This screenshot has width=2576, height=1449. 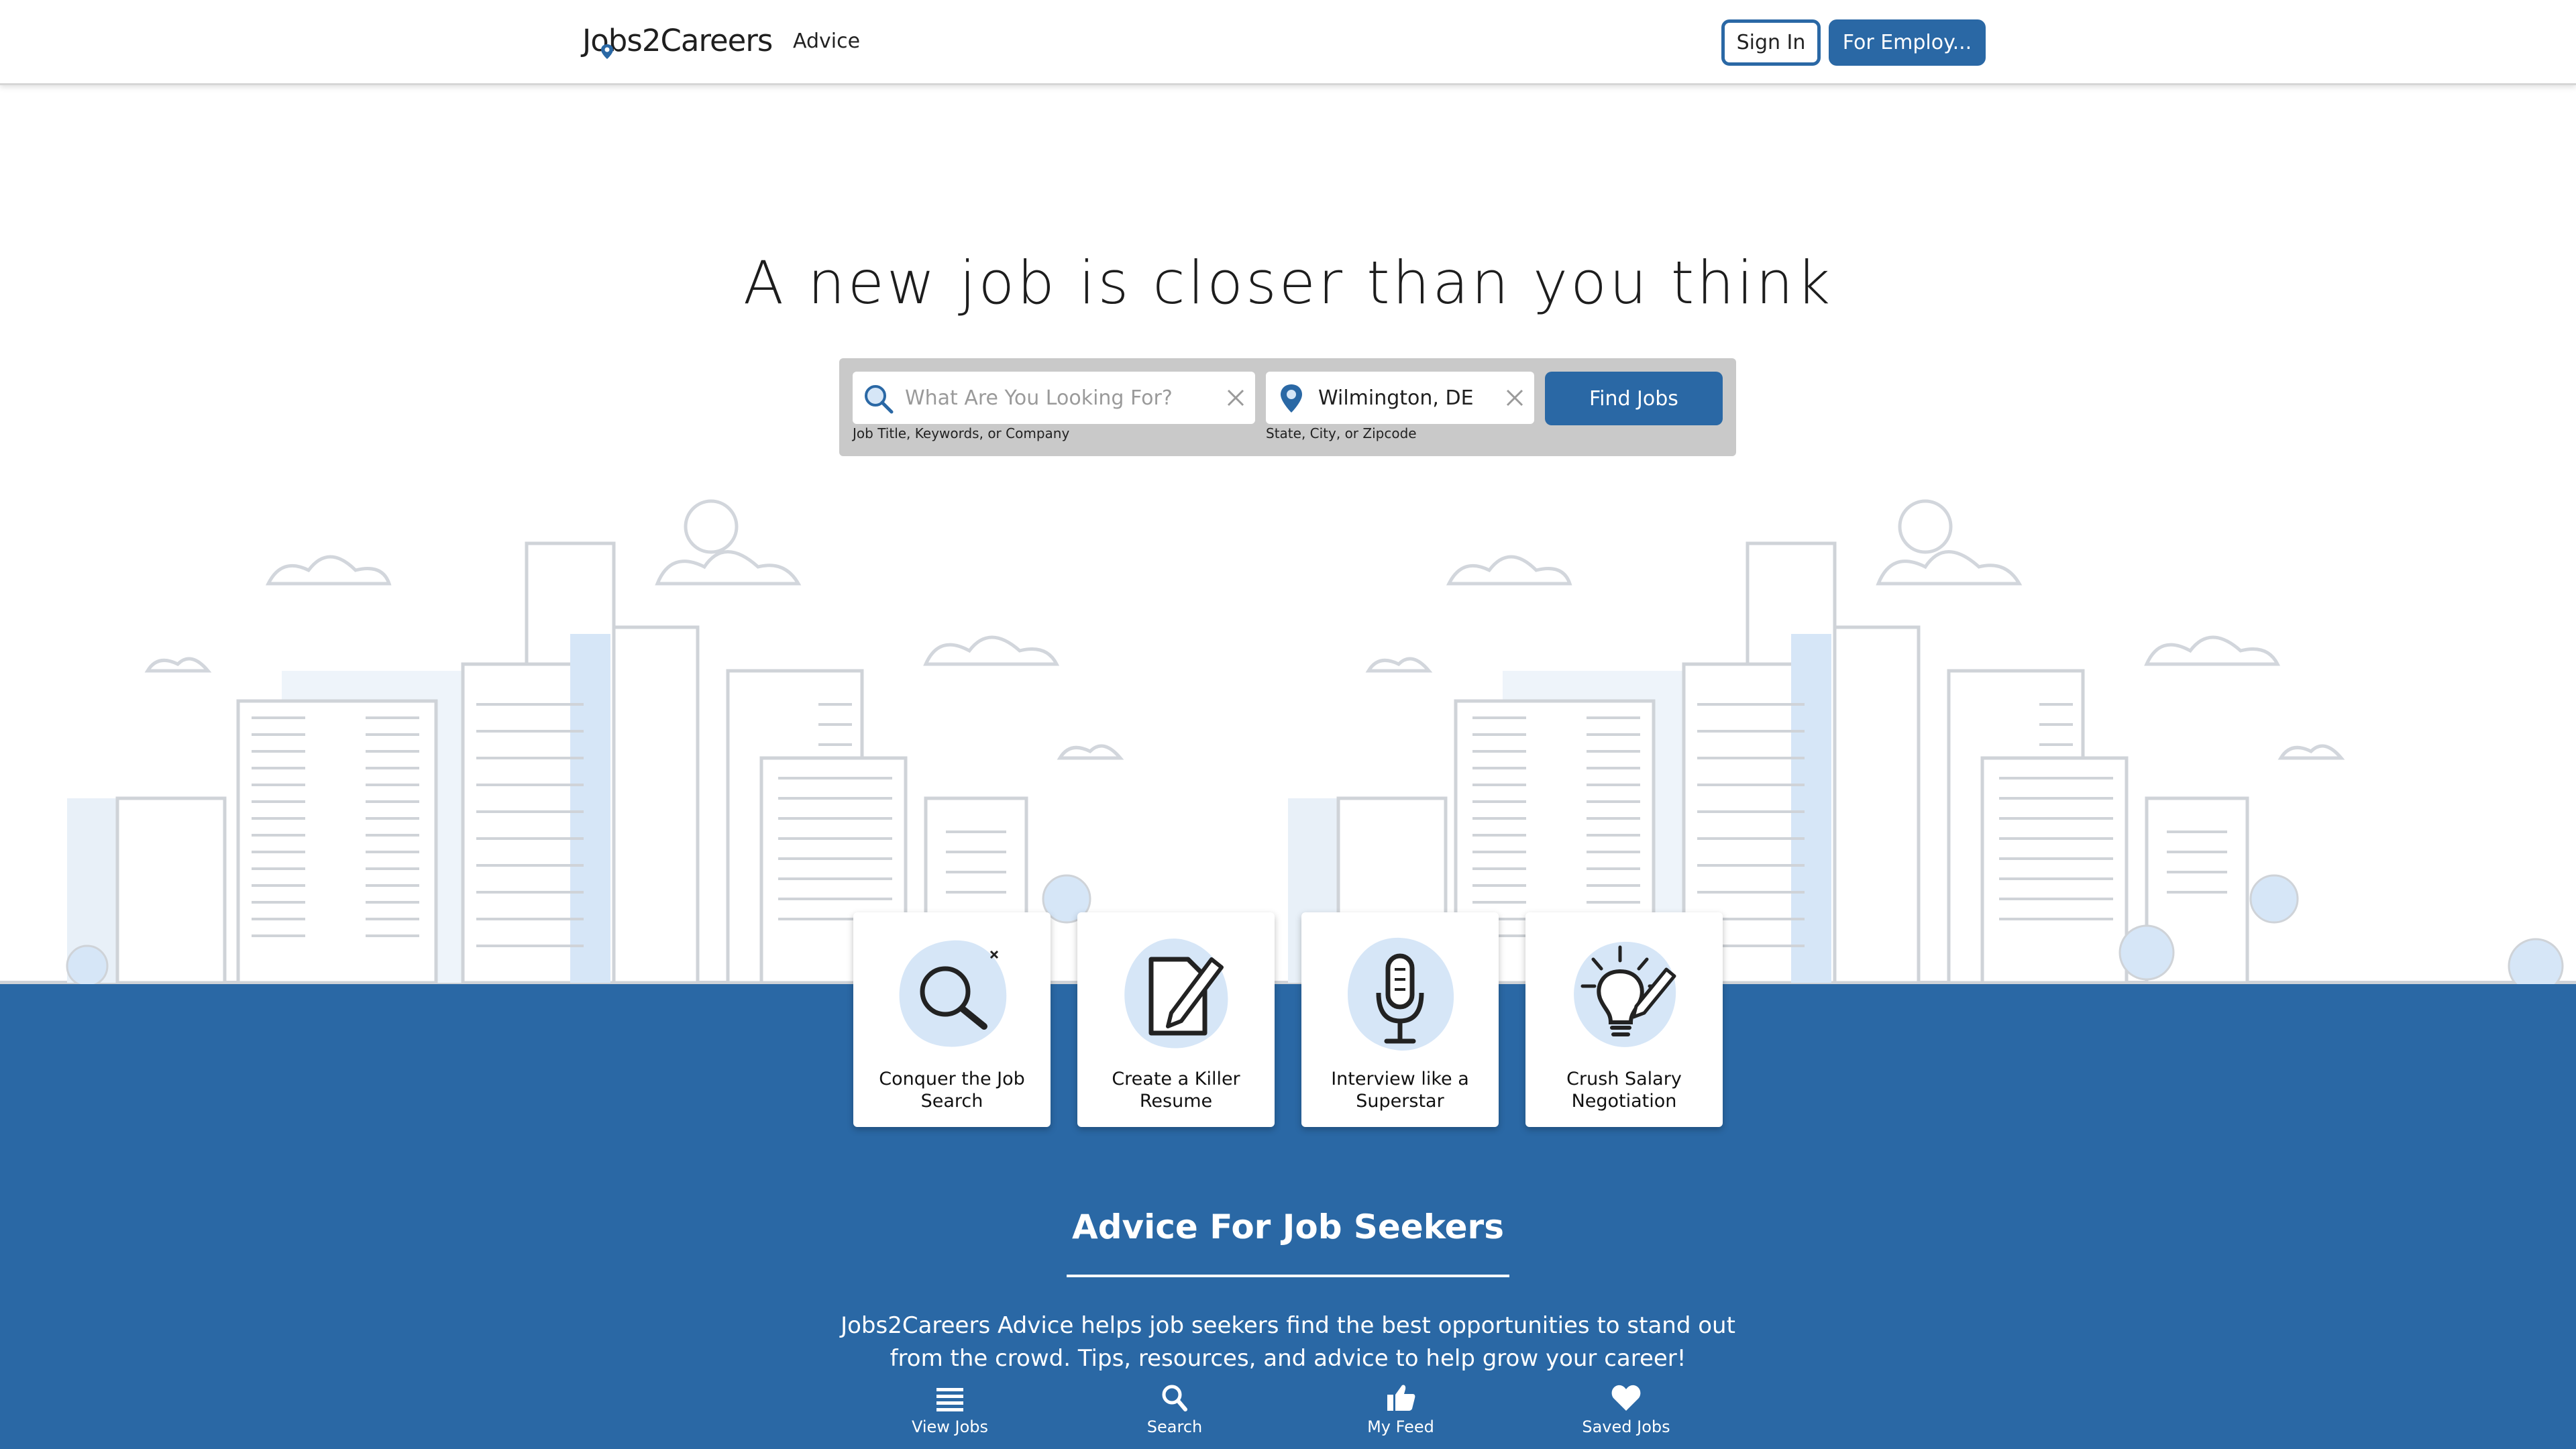 I want to click on card-label: Conquer the Job Search, so click(x=952, y=1090).